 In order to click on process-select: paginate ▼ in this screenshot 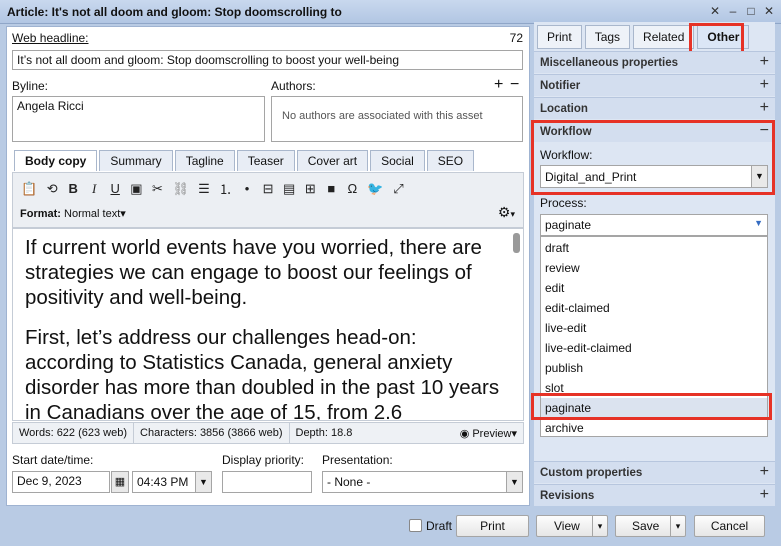, I will do `click(654, 225)`.